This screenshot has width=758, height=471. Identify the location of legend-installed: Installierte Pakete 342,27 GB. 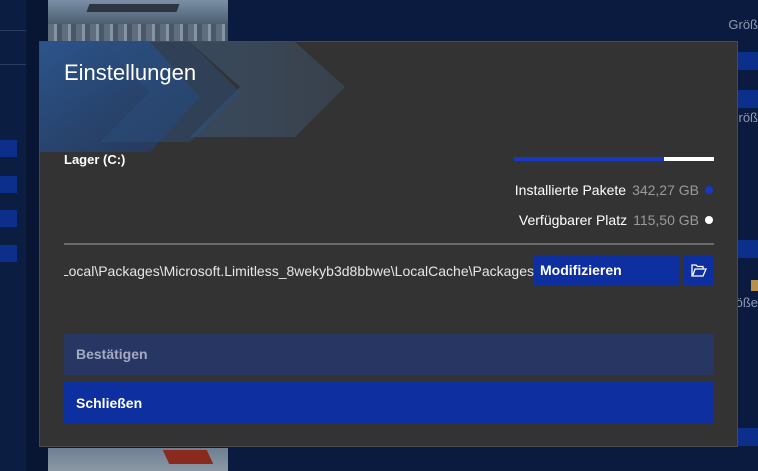
(614, 190).